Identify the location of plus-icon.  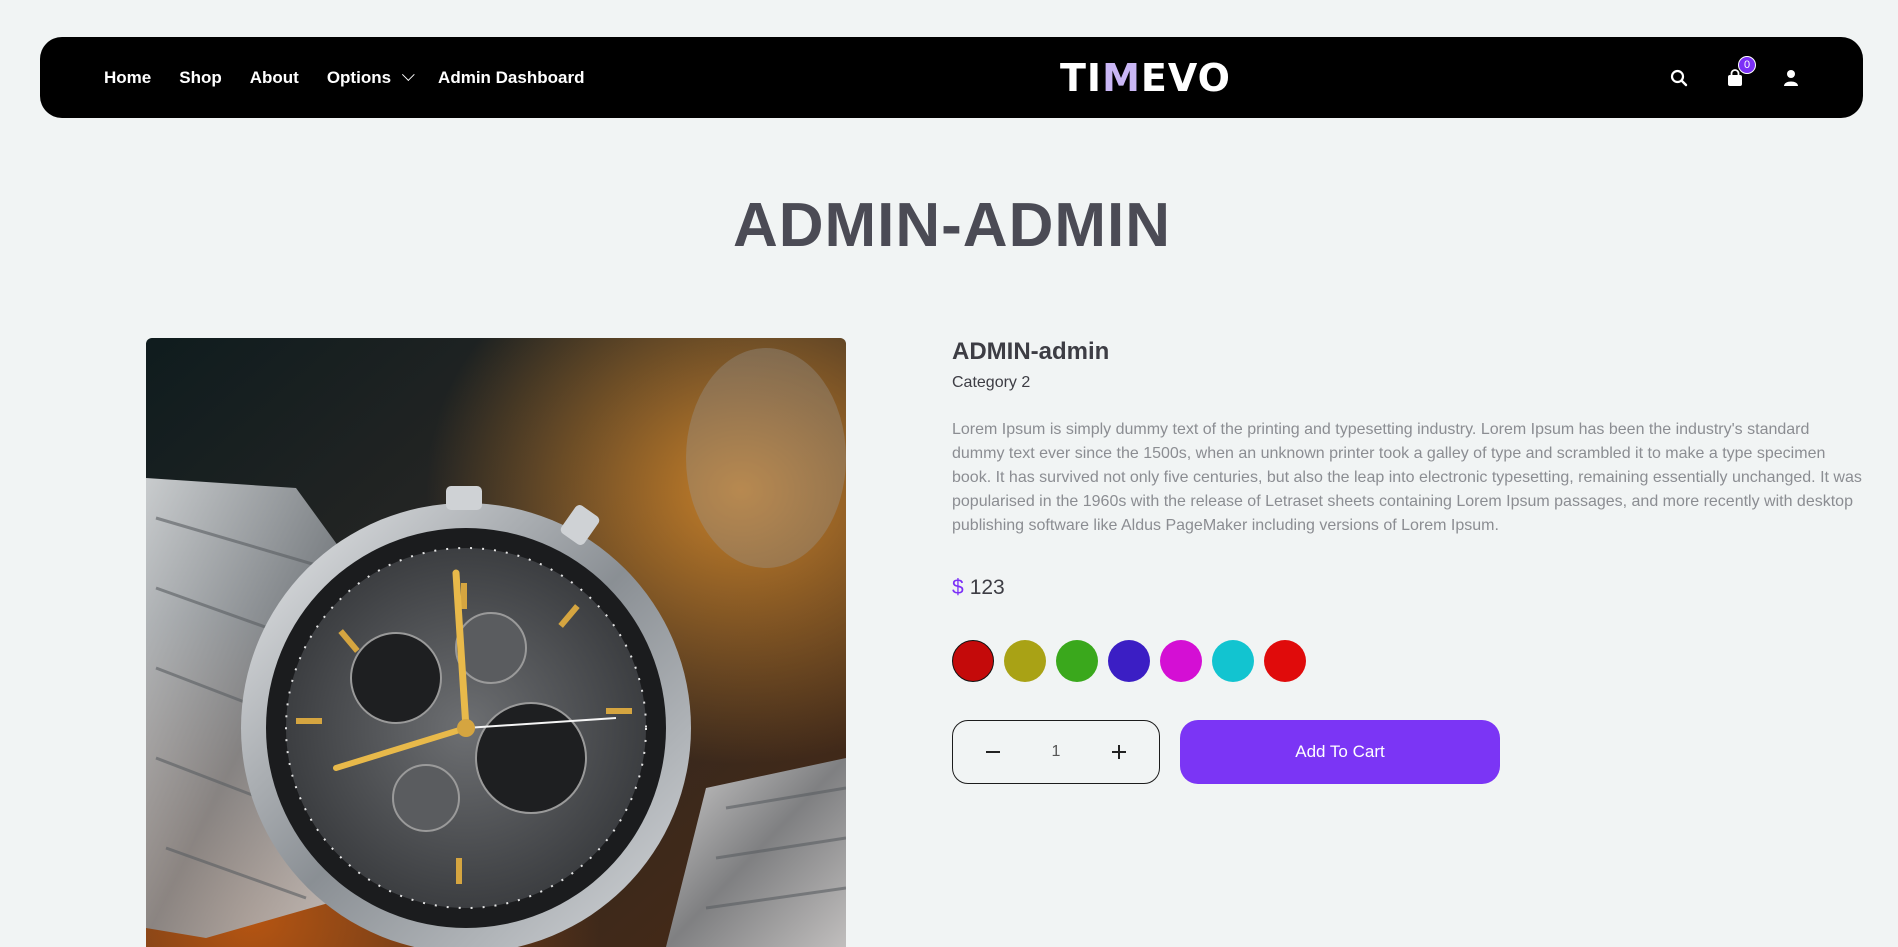
(1119, 752).